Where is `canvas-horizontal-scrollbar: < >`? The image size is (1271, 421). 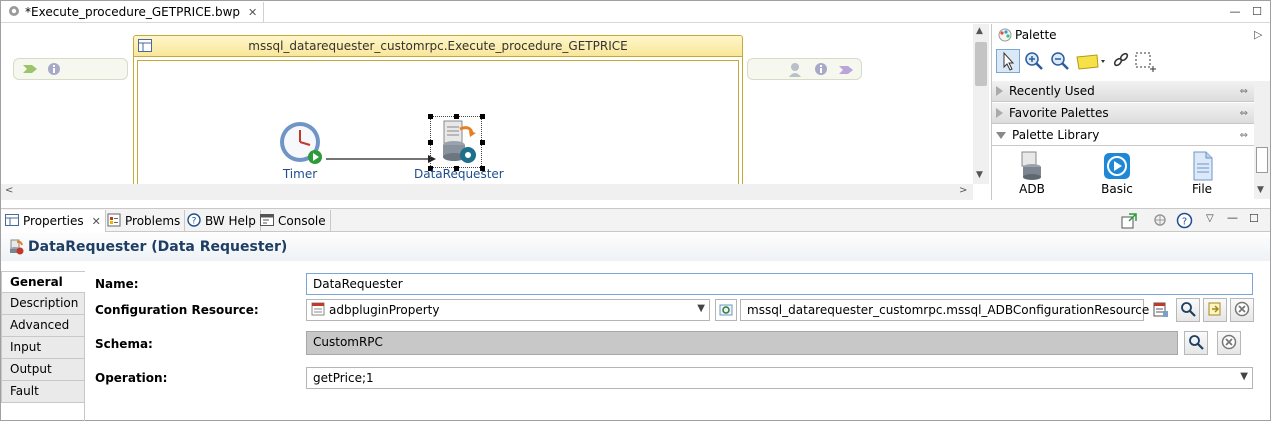
canvas-horizontal-scrollbar: < > is located at coordinates (487, 192).